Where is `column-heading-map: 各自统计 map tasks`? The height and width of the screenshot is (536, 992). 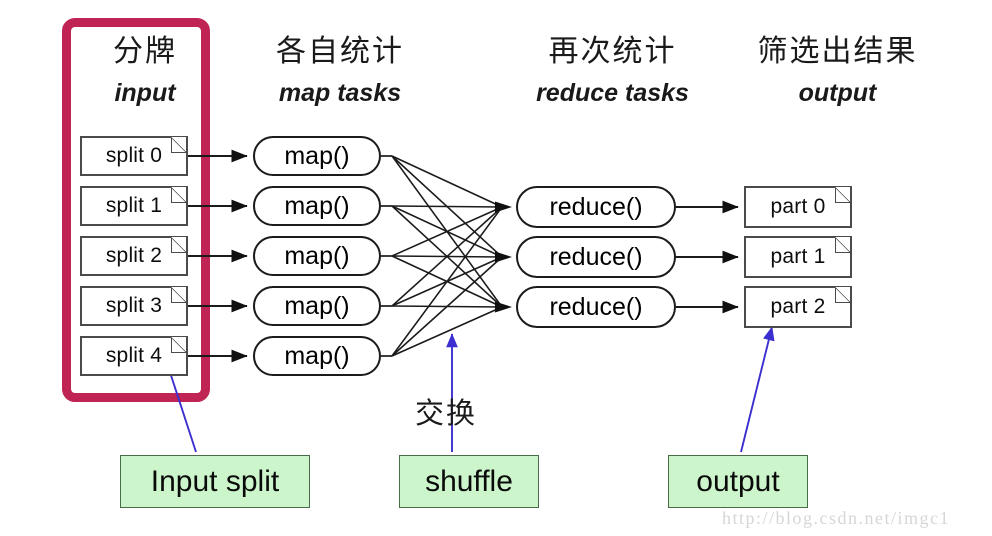
column-heading-map: 各自统计 map tasks is located at coordinates (340, 71).